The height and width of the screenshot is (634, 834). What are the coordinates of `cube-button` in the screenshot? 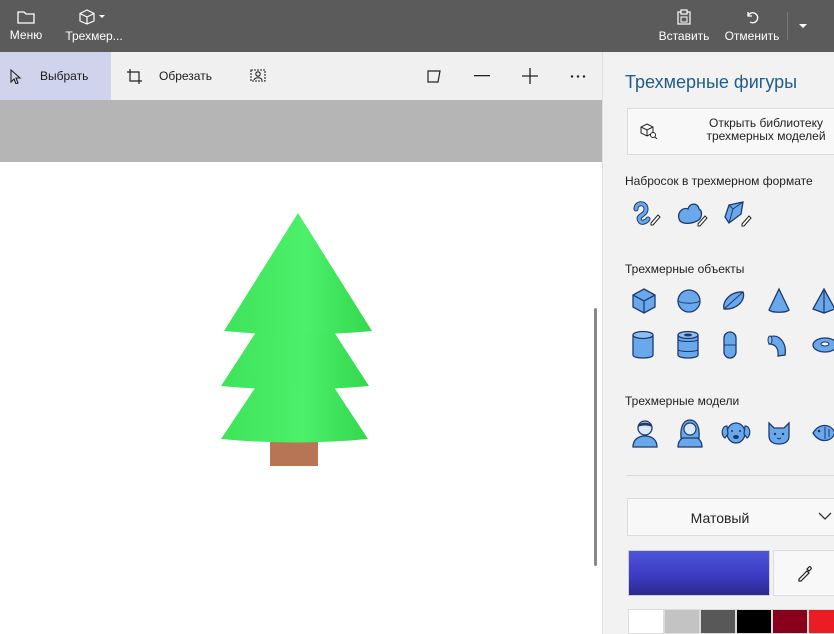 It's located at (653, 301).